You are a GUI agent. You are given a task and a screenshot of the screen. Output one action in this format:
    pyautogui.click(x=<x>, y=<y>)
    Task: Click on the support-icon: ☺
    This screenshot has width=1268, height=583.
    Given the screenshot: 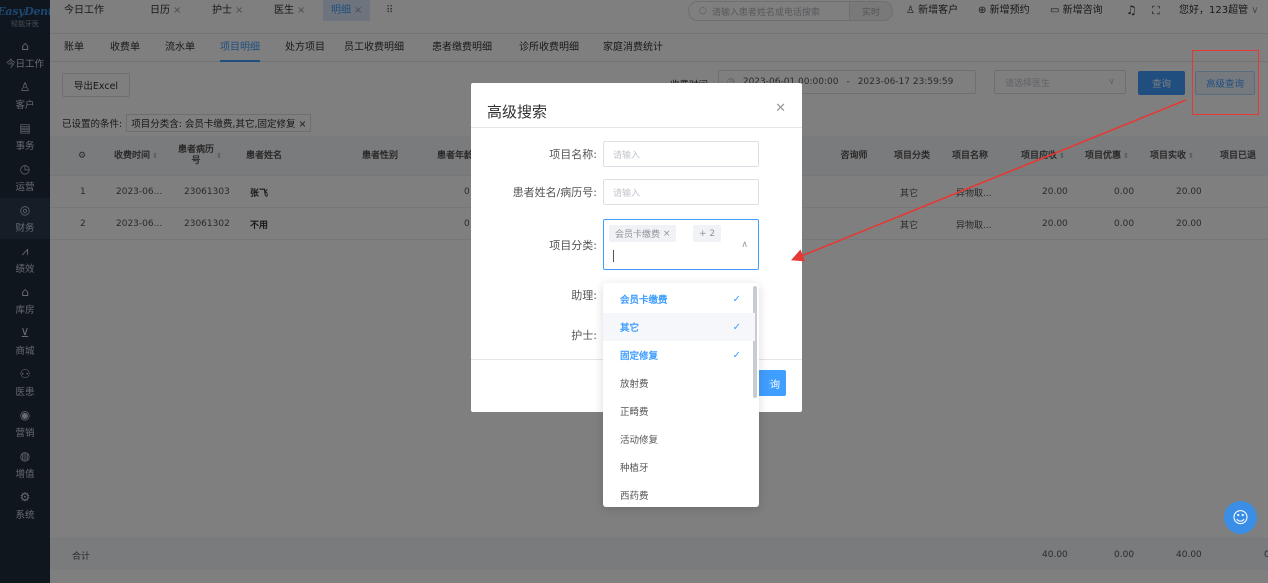 What is the action you would take?
    pyautogui.click(x=1240, y=517)
    